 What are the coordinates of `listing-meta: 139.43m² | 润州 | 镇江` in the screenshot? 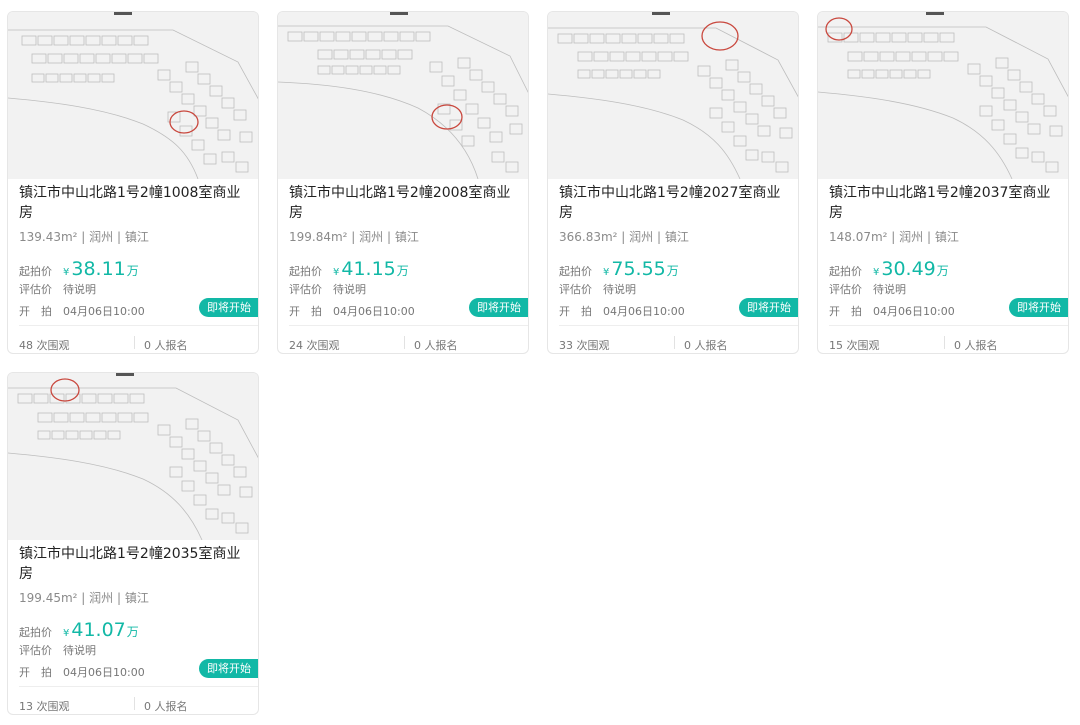 It's located at (84, 237).